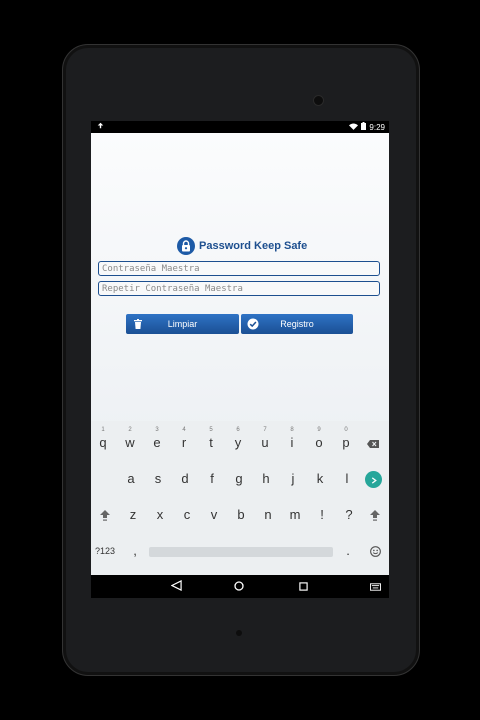 Image resolution: width=480 pixels, height=720 pixels. I want to click on register-button-label: Registro, so click(297, 324).